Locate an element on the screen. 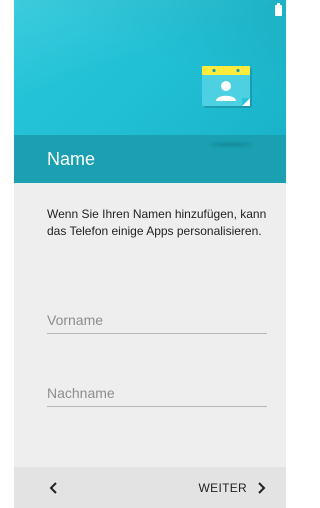 The image size is (320, 508). next-button: WEITER is located at coordinates (232, 488).